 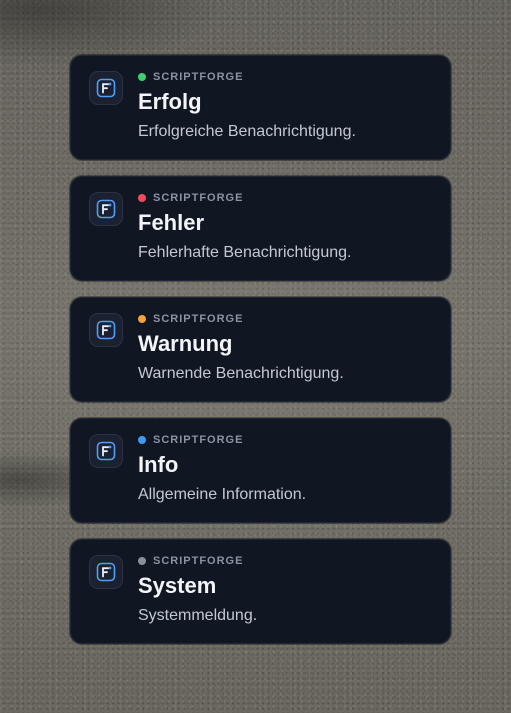 What do you see at coordinates (245, 252) in the screenshot?
I see `notification-message: Fehlerhafte Benachrichtigung.` at bounding box center [245, 252].